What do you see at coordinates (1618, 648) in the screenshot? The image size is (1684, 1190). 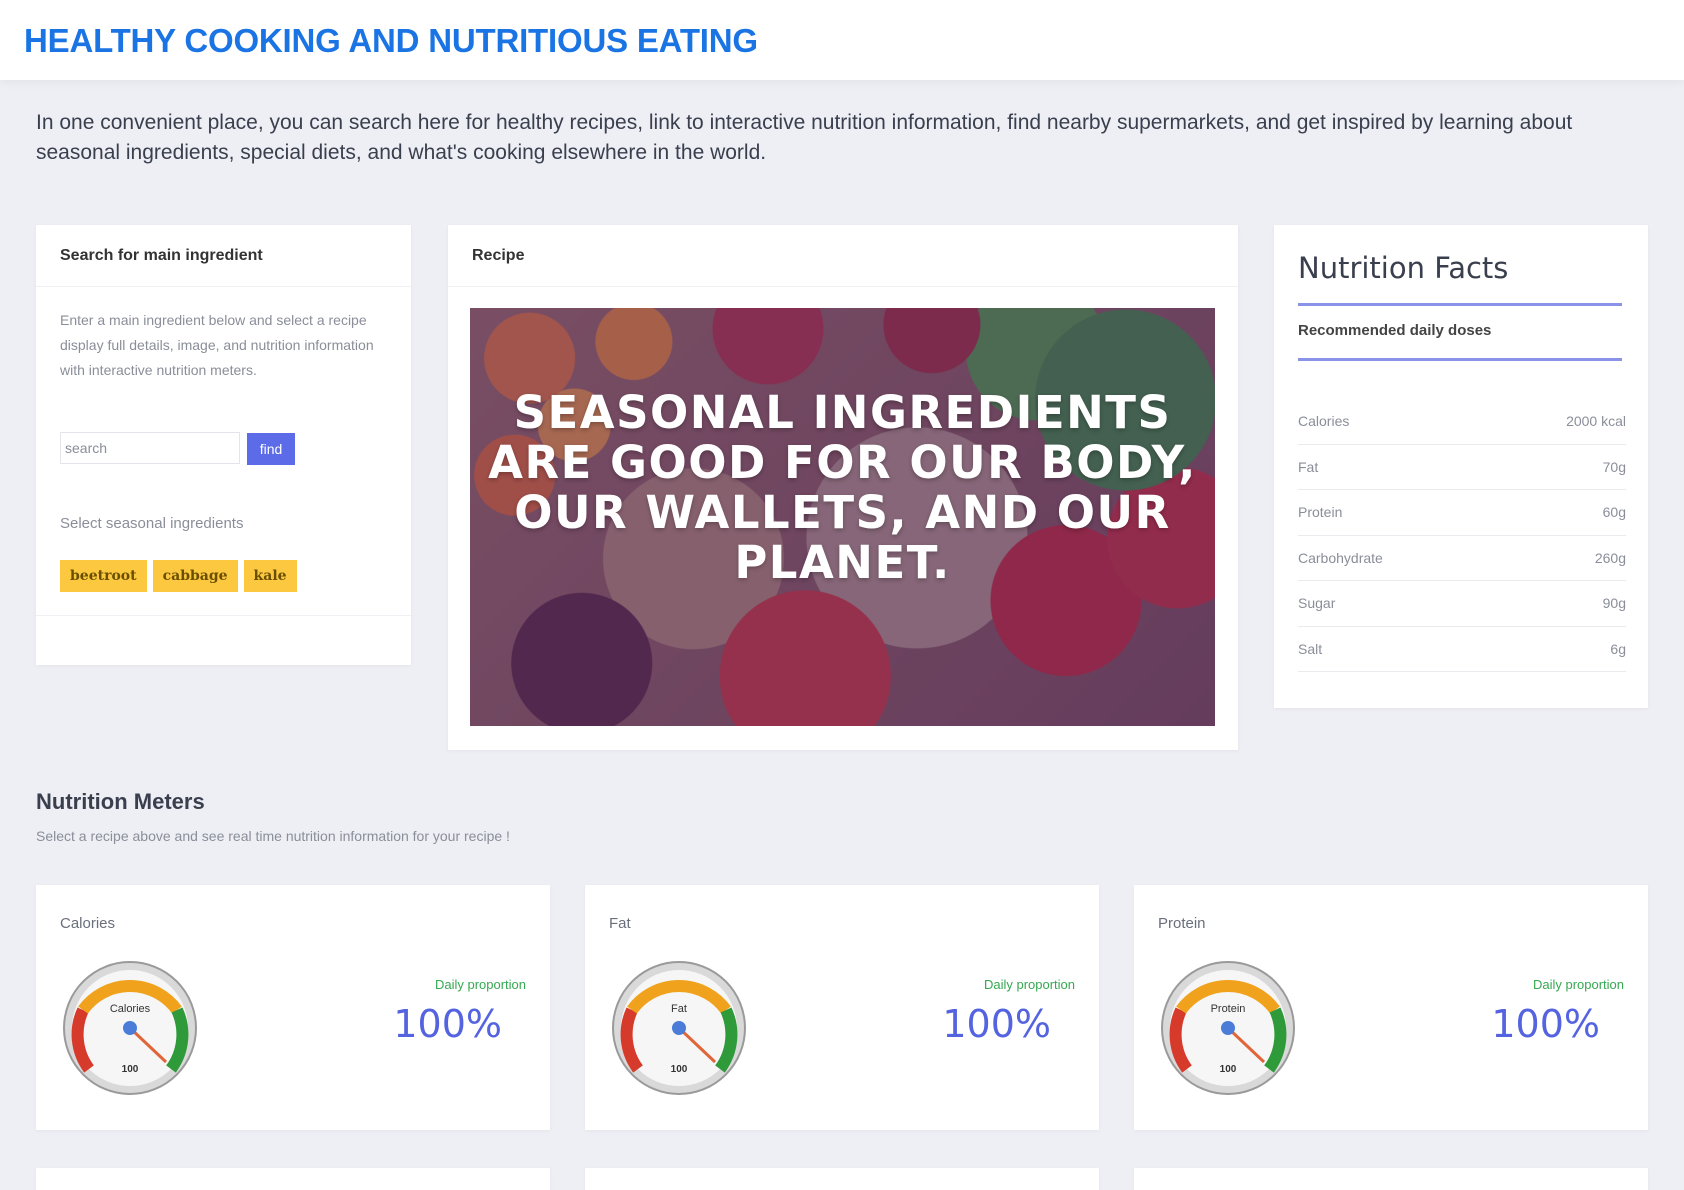 I see `facts-value: 6g` at bounding box center [1618, 648].